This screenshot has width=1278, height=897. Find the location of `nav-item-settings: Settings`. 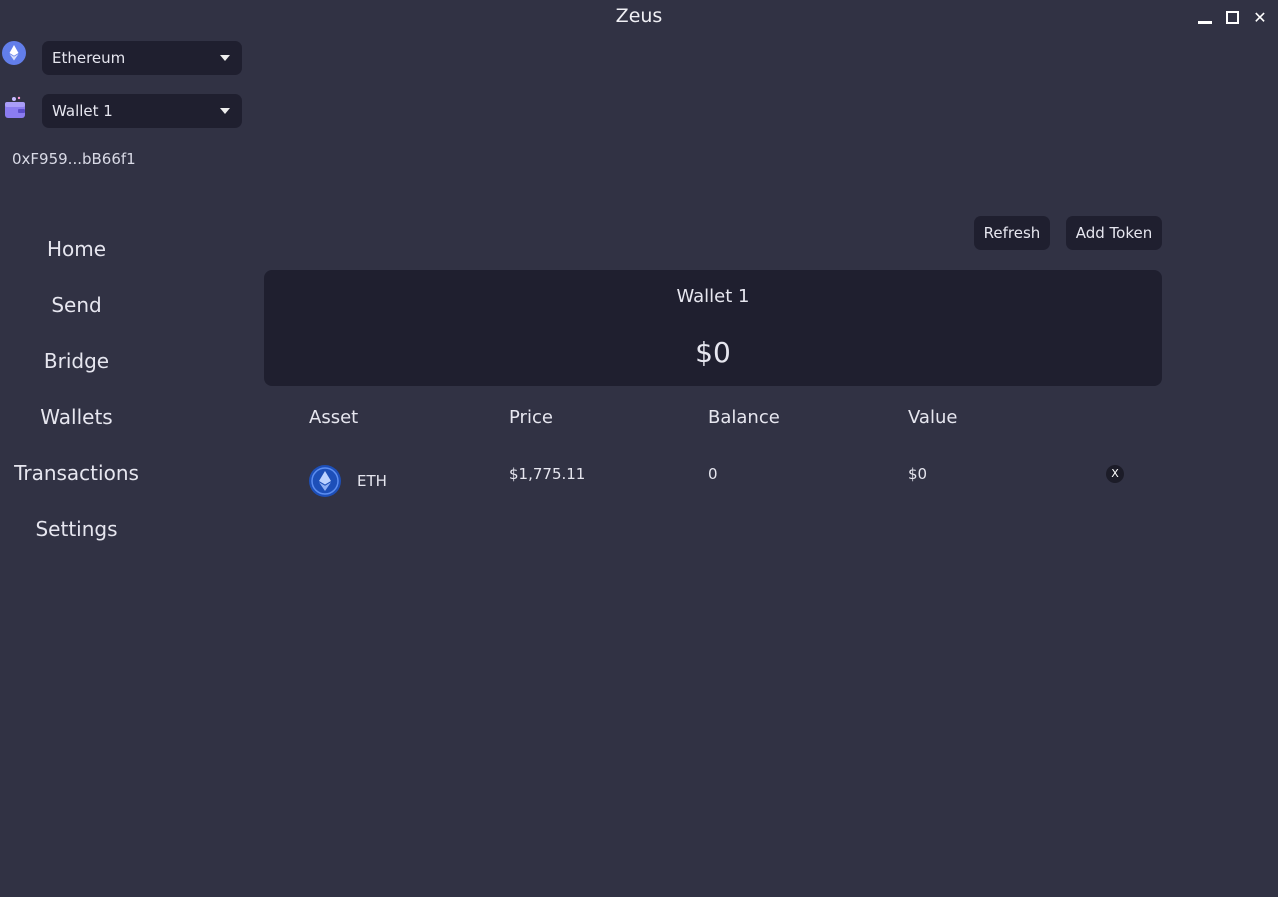

nav-item-settings: Settings is located at coordinates (76, 529).